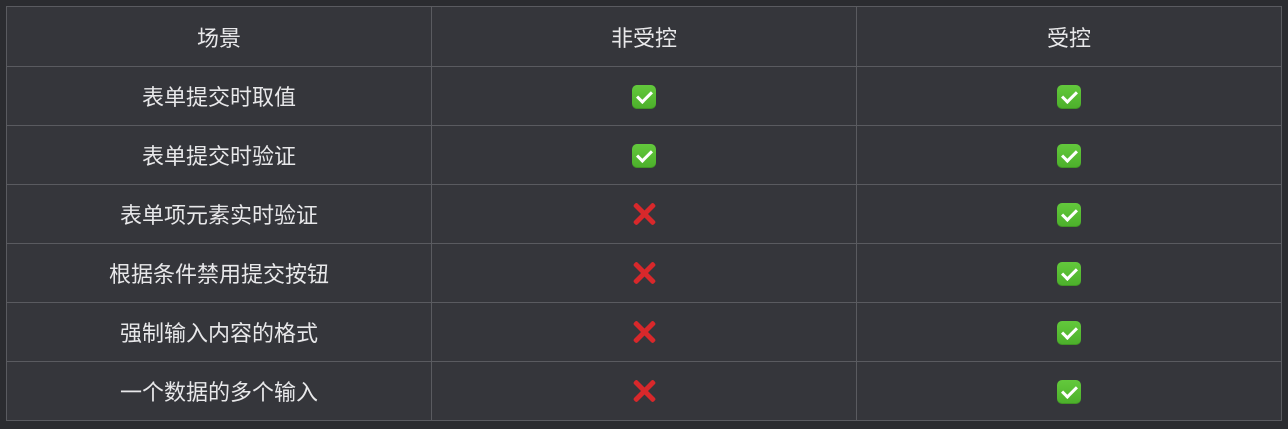  I want to click on scenario-cell: 一个数据的多个输入, so click(219, 391).